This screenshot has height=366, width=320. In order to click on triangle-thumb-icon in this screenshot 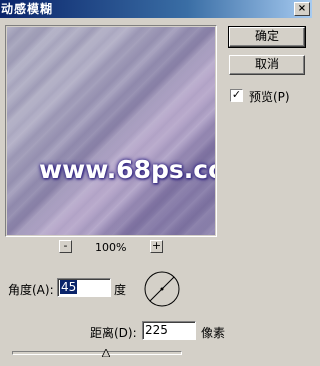, I will do `click(105, 353)`.